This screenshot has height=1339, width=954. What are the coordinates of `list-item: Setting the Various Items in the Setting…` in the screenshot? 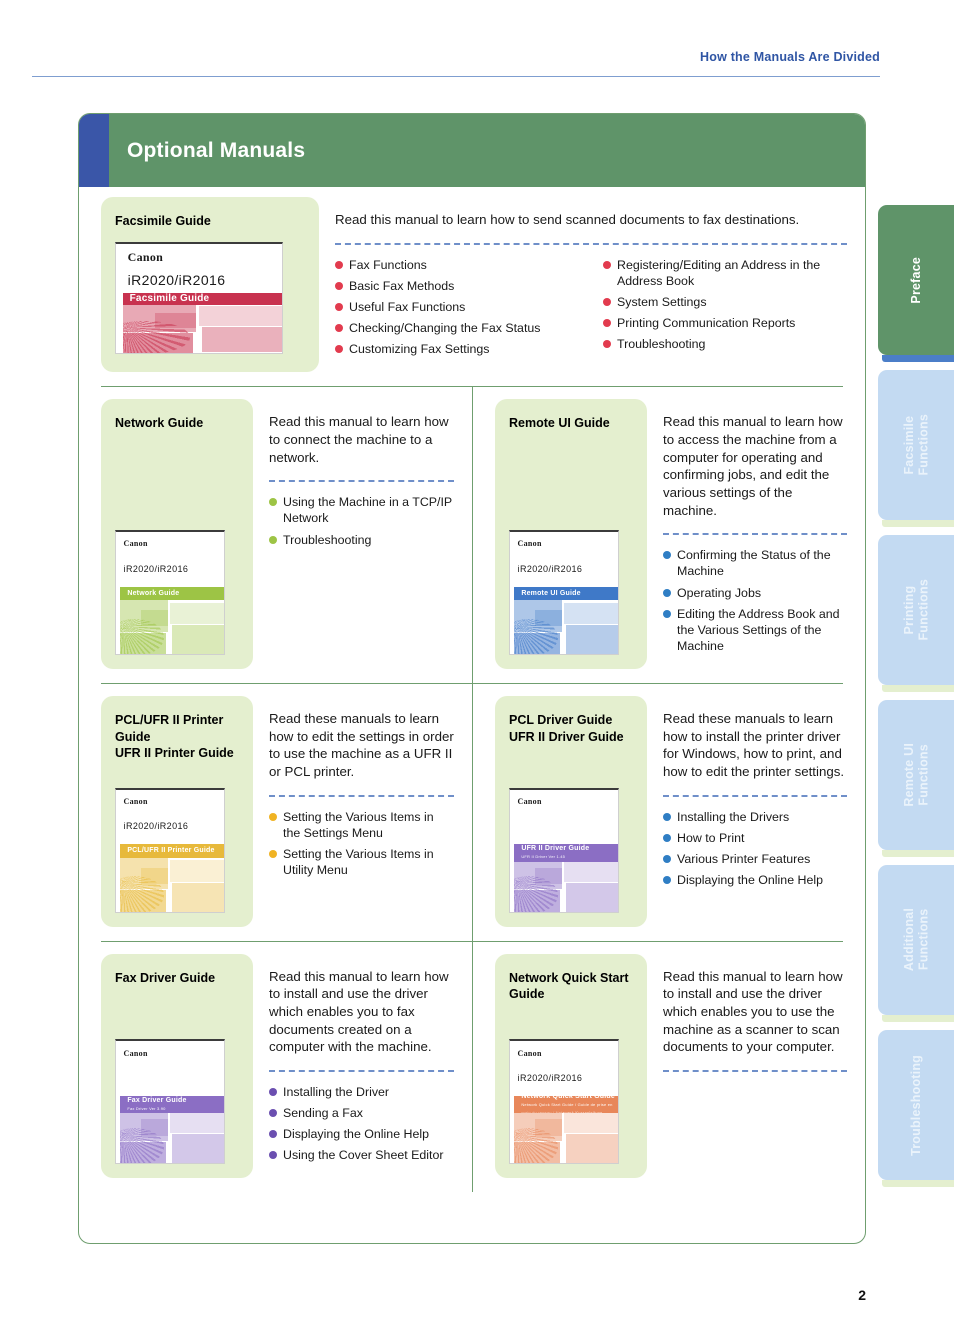 It's located at (361, 825).